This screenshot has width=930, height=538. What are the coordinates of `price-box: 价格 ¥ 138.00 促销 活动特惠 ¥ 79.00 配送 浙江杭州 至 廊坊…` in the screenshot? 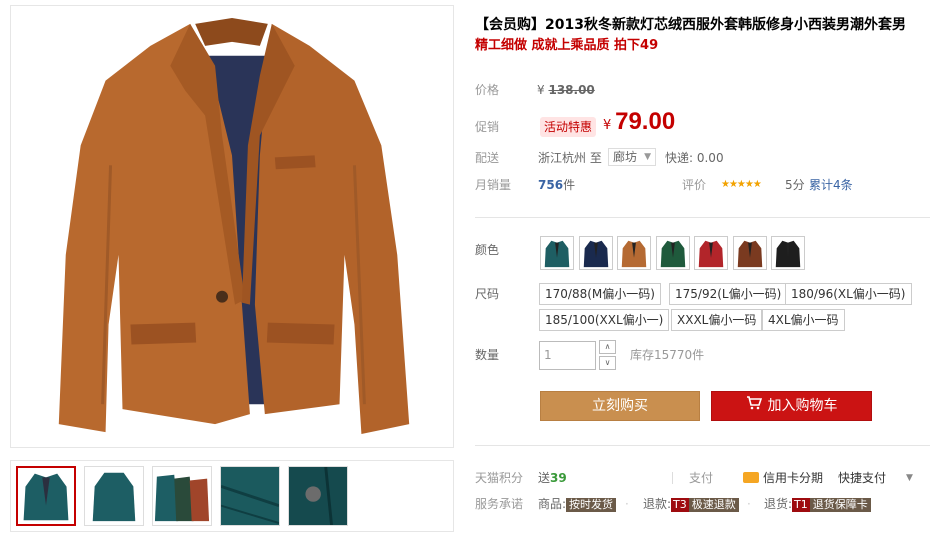 It's located at (702, 137).